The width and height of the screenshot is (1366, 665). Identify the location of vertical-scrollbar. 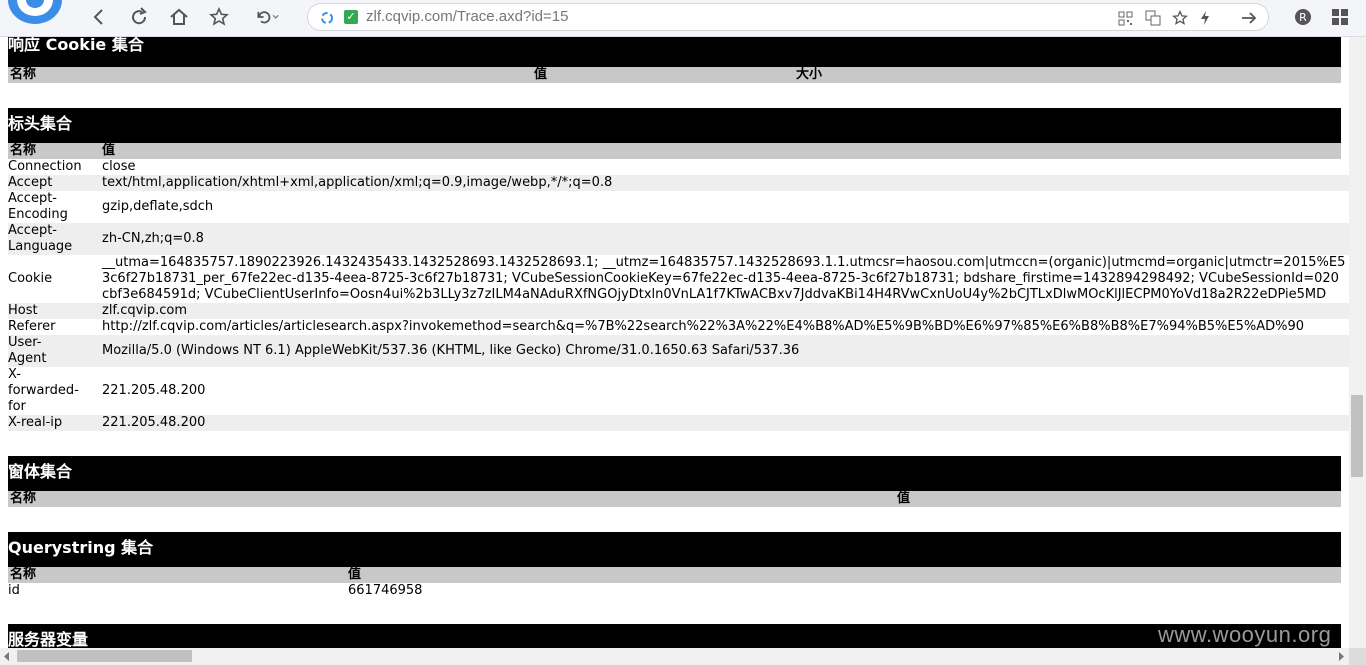
(1357, 342).